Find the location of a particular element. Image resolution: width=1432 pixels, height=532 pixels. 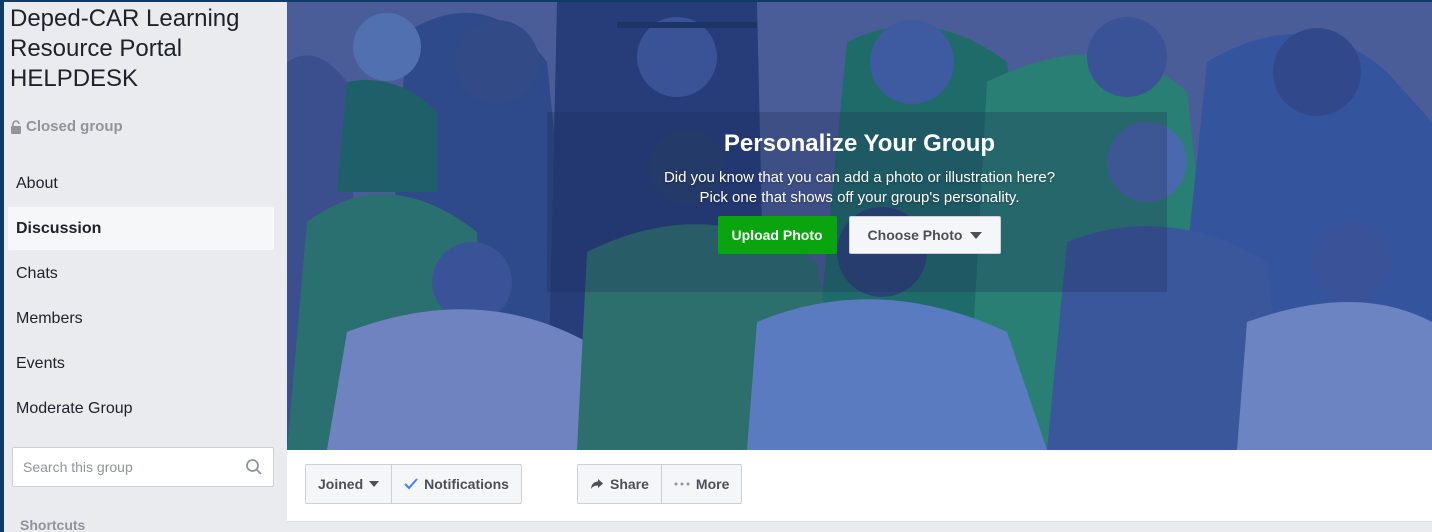

choose-photo-button: Choose Photo is located at coordinates (925, 235).